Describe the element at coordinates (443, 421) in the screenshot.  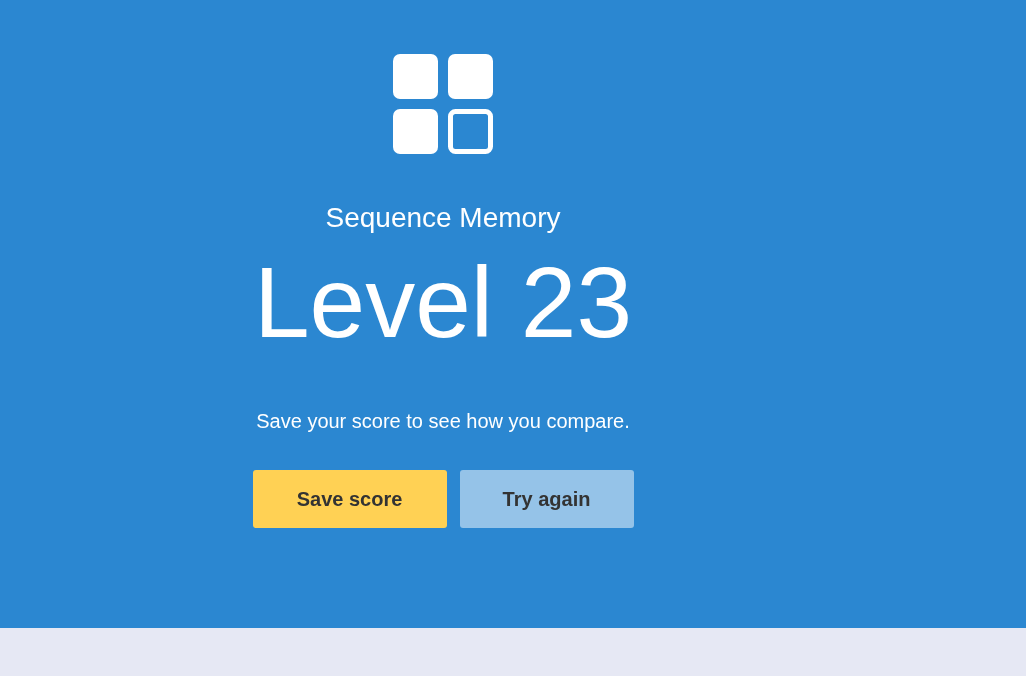
I see `save-prompt: Save your score to see how you compare.` at that location.